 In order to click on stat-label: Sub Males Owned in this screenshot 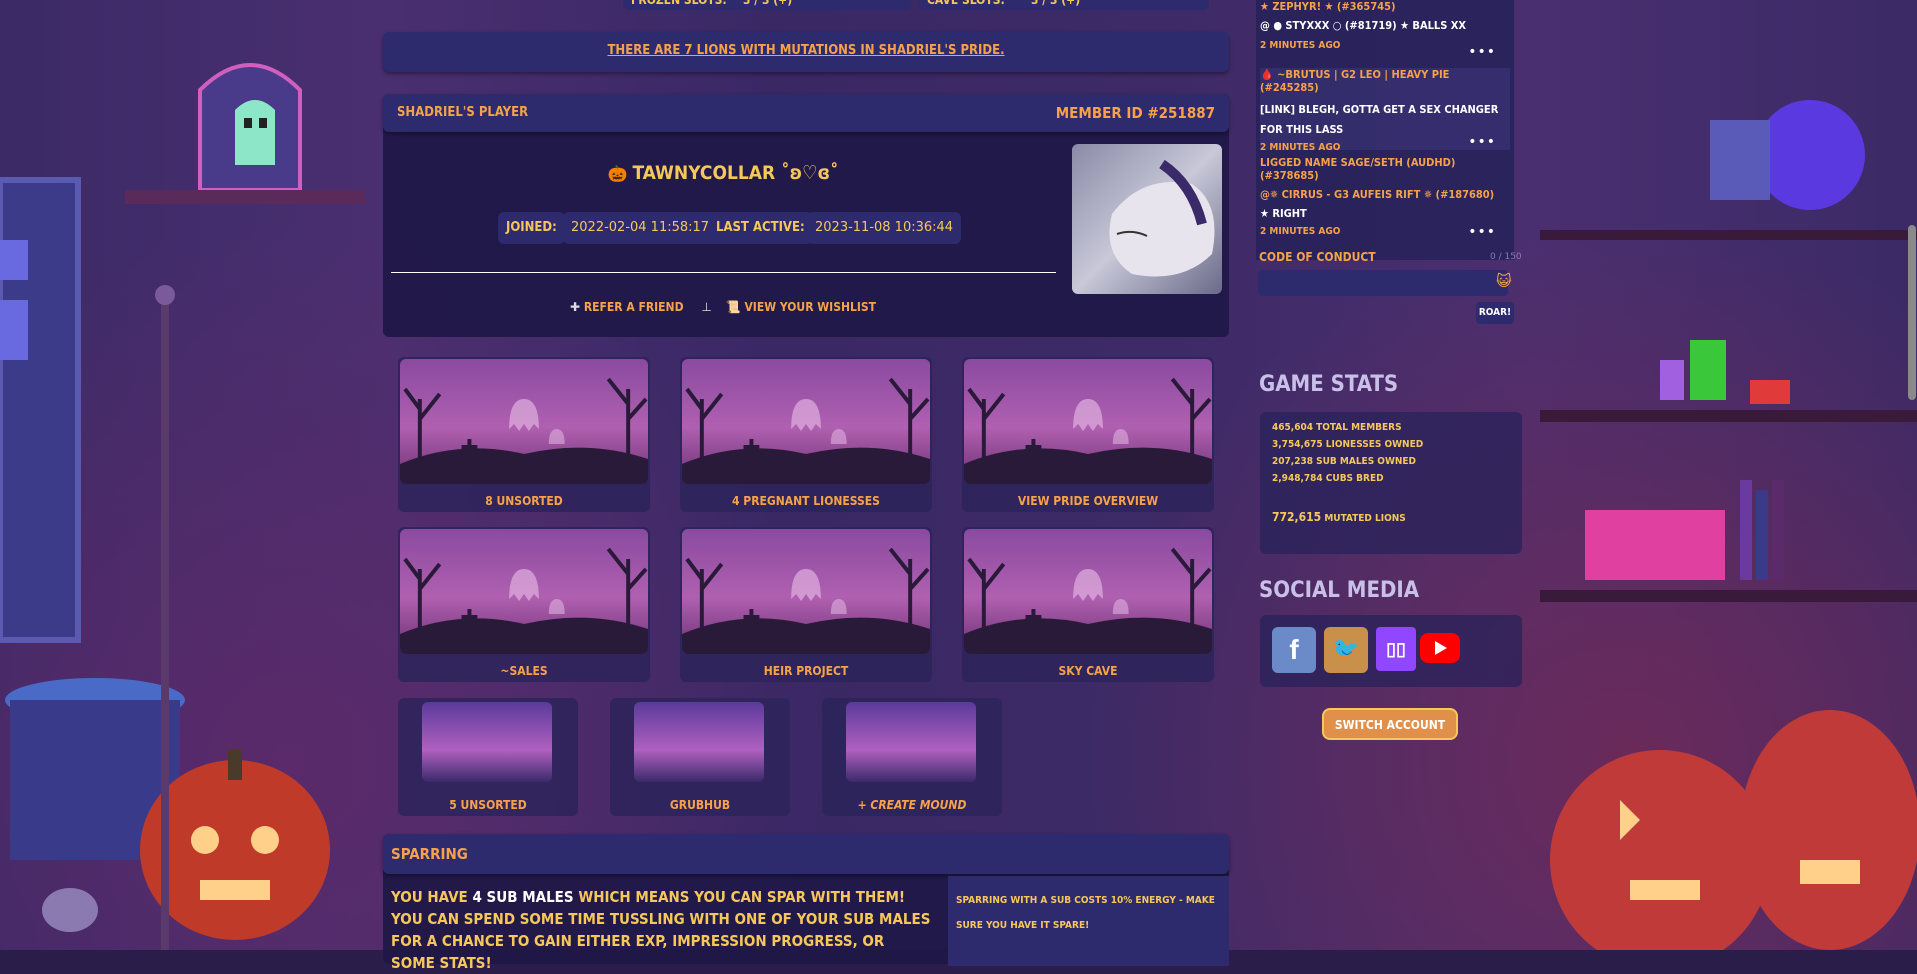, I will do `click(1366, 461)`.